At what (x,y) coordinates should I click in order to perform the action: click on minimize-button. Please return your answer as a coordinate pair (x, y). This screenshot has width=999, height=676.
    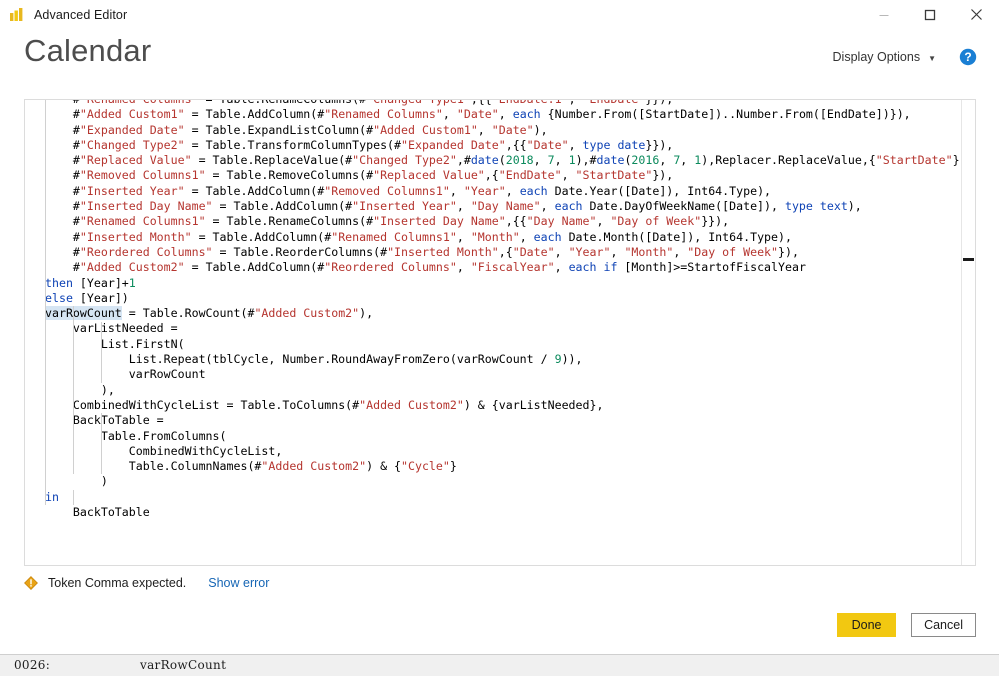
    Looking at the image, I should click on (884, 14).